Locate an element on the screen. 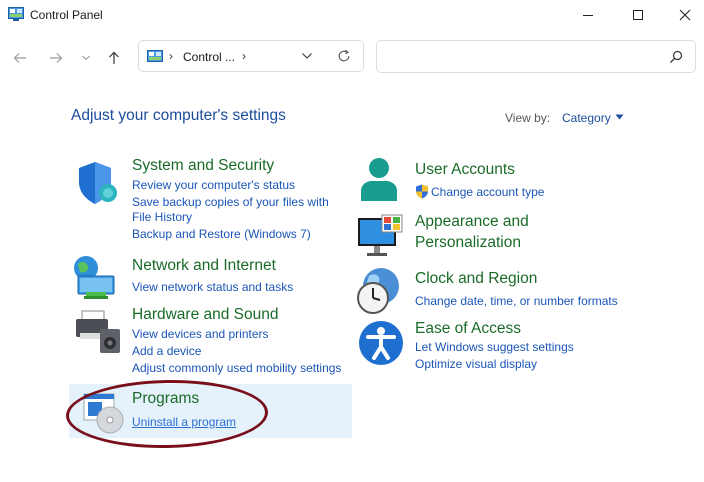  minimize-icon is located at coordinates (588, 15).